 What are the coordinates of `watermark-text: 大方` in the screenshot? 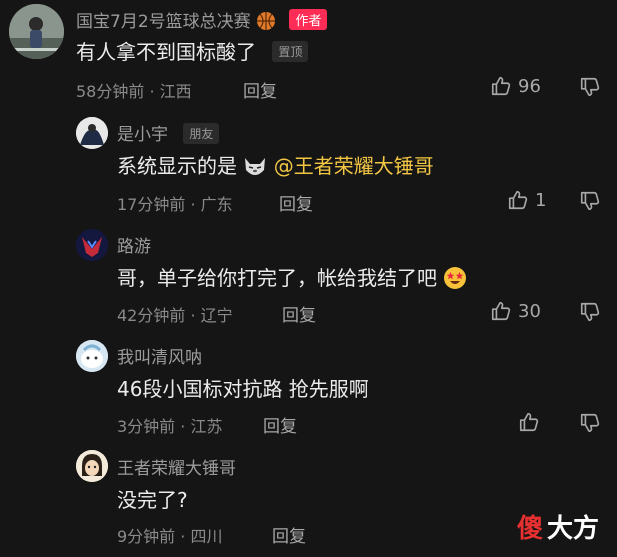 It's located at (572, 529).